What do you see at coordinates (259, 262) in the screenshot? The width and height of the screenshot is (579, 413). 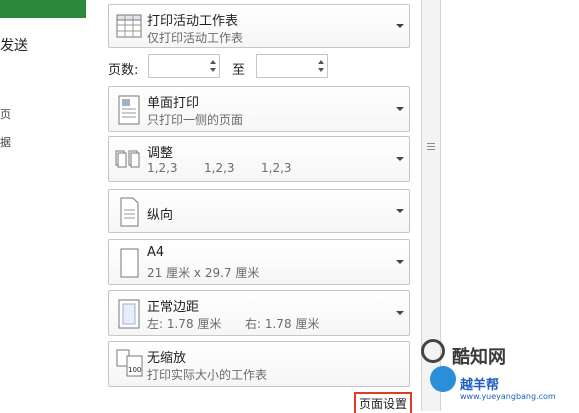 I see `paper-size-dropdown: A4 21 厘米 x 29.7 厘米` at bounding box center [259, 262].